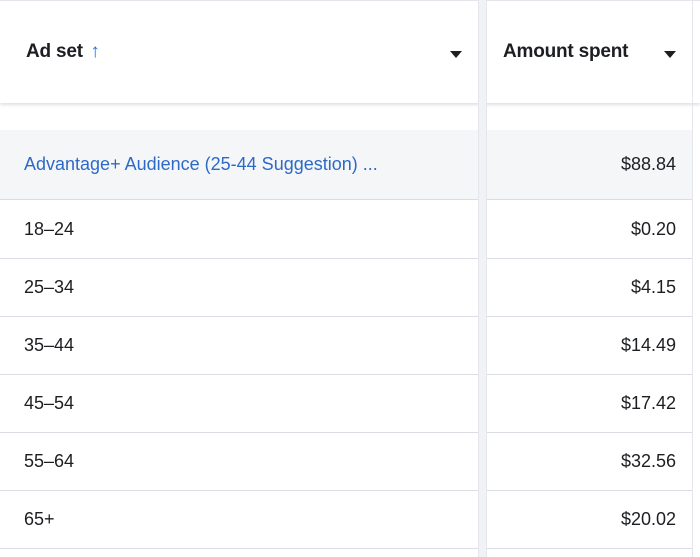 The height and width of the screenshot is (557, 700). Describe the element at coordinates (648, 345) in the screenshot. I see `amount-spent-value: $14.49` at that location.